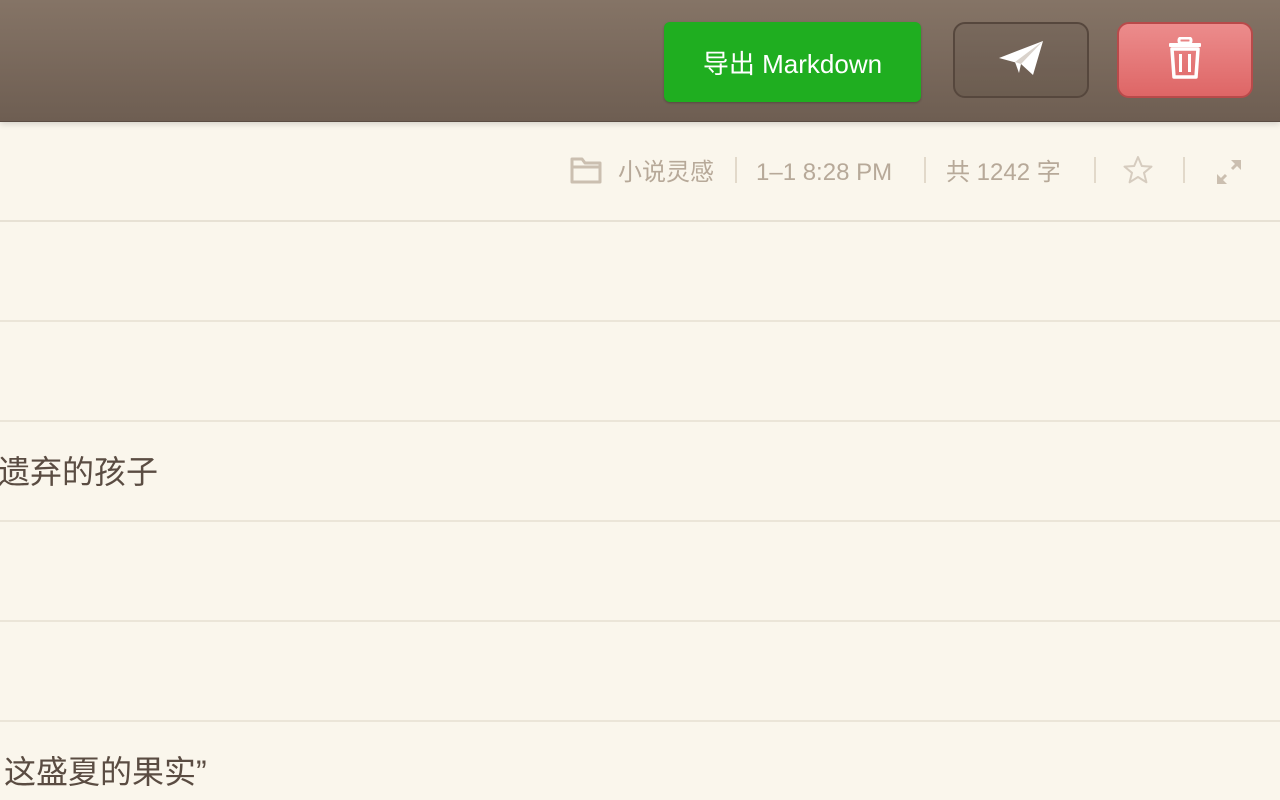 This screenshot has width=1280, height=800. I want to click on trash-icon, so click(1185, 60).